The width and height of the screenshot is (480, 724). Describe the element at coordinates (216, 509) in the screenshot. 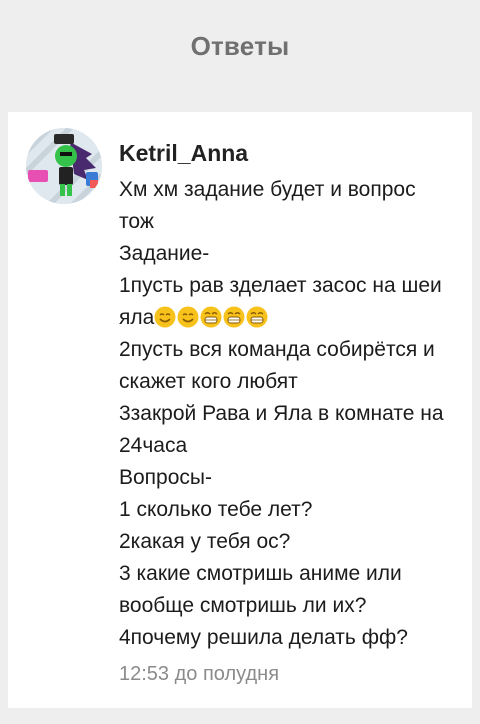

I see `comment-line: 1 сколько тебе лет?` at that location.